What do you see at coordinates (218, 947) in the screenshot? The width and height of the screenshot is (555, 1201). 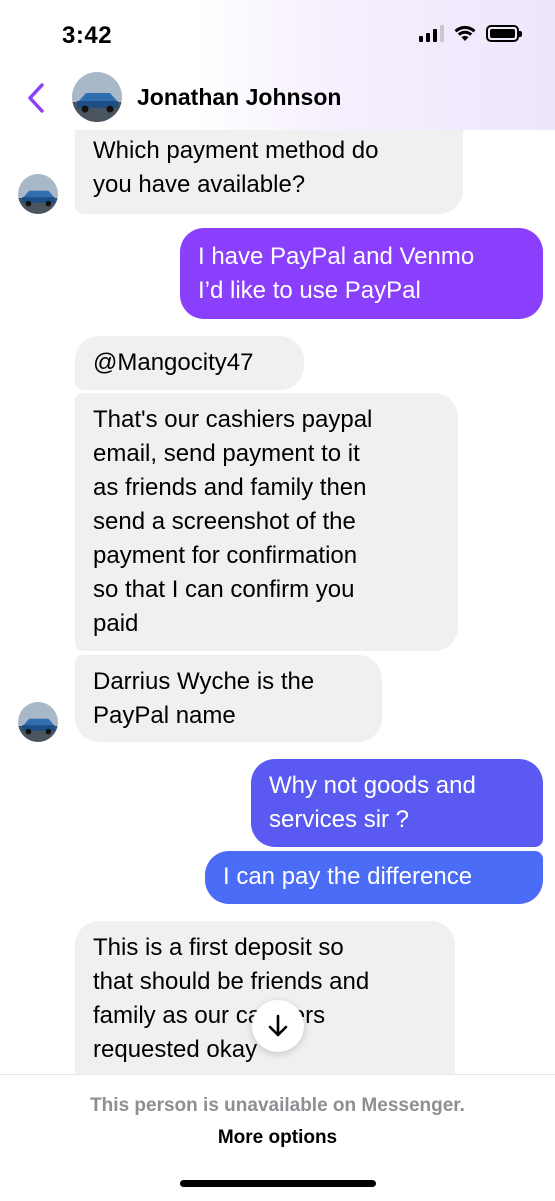 I see `message-line: This is a first deposit so` at bounding box center [218, 947].